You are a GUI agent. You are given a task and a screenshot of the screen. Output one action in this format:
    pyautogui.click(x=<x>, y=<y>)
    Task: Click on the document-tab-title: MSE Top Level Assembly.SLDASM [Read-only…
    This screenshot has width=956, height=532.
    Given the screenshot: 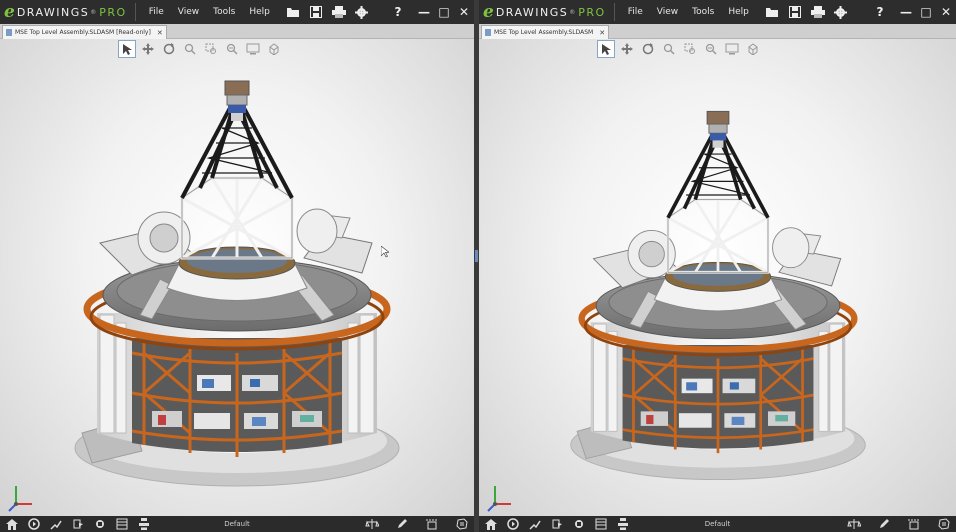 What is the action you would take?
    pyautogui.click(x=83, y=32)
    